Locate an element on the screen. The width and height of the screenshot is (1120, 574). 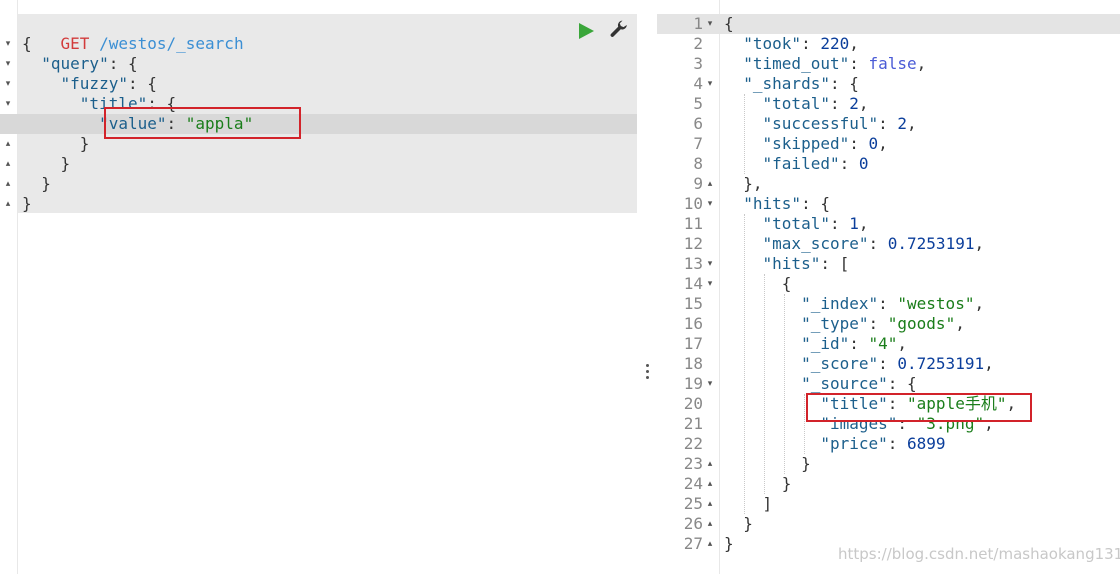
json-key: "_shards" is located at coordinates (786, 83).